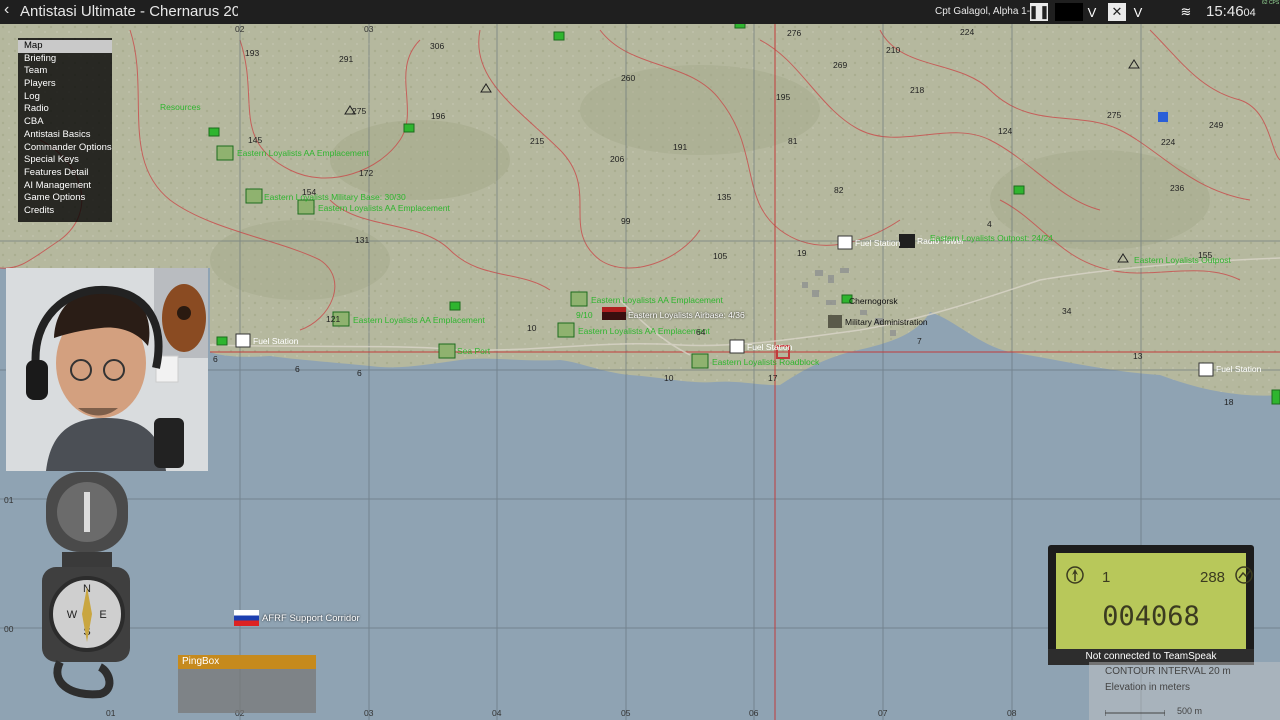 The width and height of the screenshot is (1280, 720). I want to click on grid-label: 08, so click(1012, 713).